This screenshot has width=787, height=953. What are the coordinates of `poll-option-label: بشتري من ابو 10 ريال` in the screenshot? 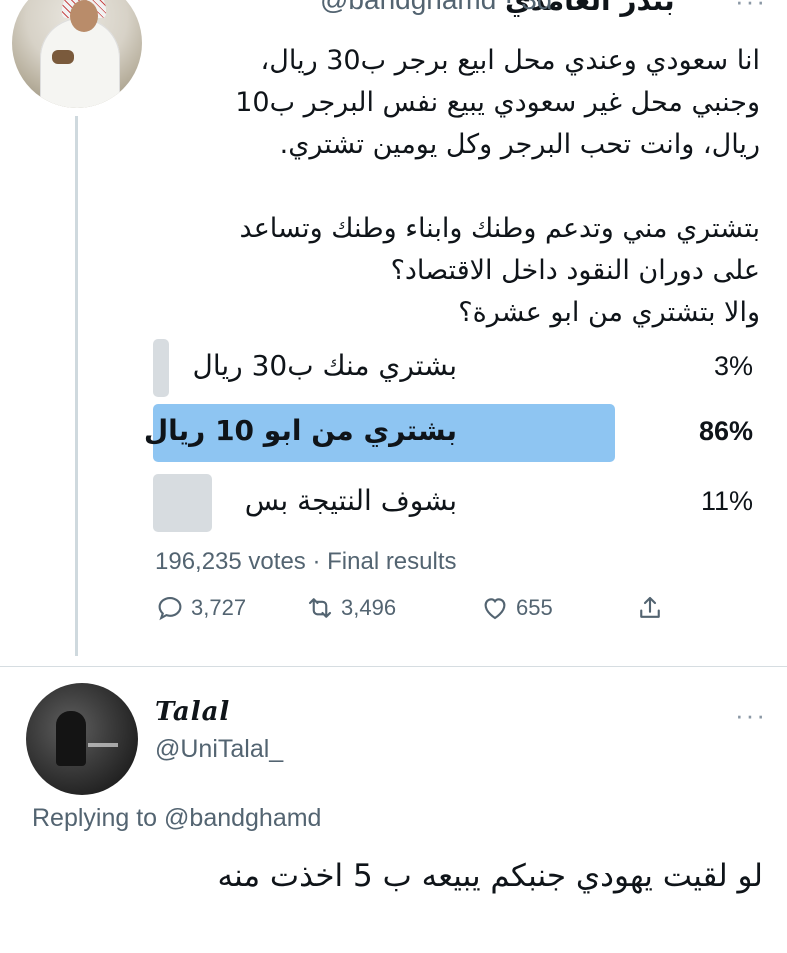 It's located at (300, 430).